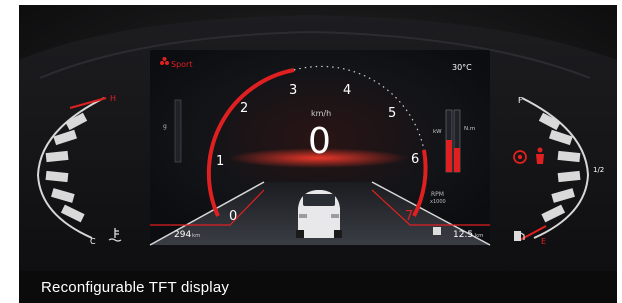 This screenshot has width=622, height=303. Describe the element at coordinates (321, 113) in the screenshot. I see `speed-unit: km/h` at that location.